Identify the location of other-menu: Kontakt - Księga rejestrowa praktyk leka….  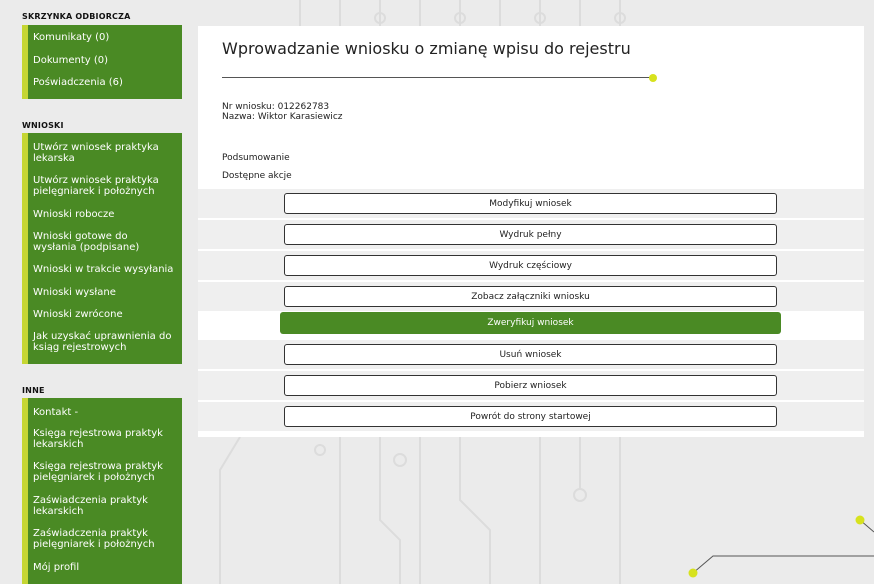
(102, 491).